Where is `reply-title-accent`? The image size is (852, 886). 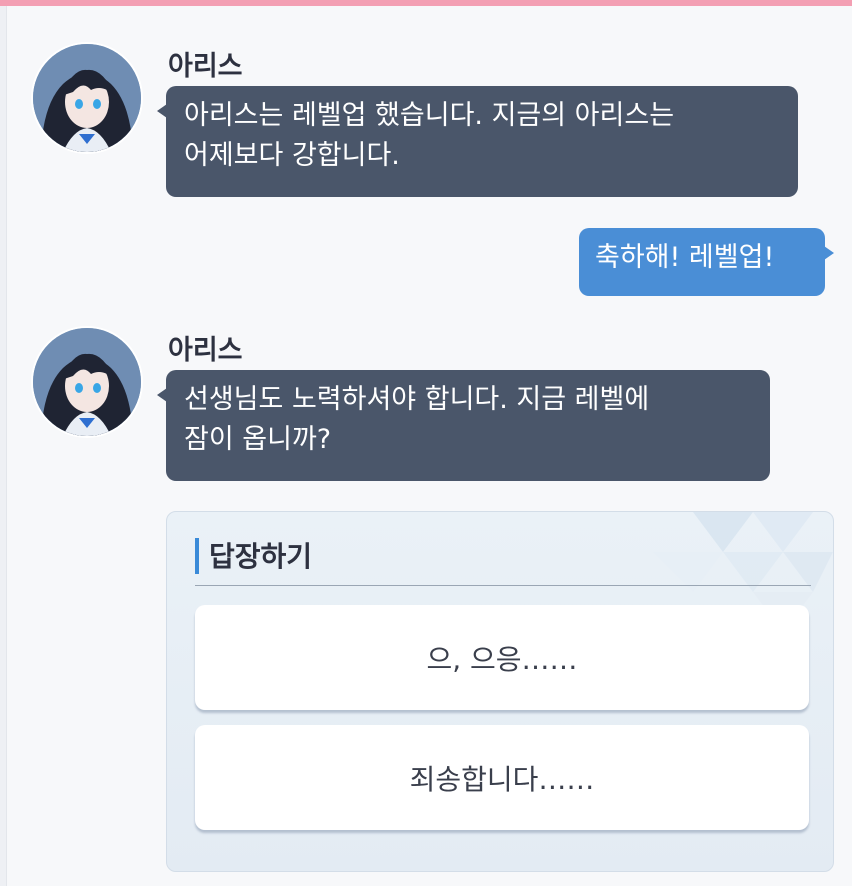 reply-title-accent is located at coordinates (197, 556).